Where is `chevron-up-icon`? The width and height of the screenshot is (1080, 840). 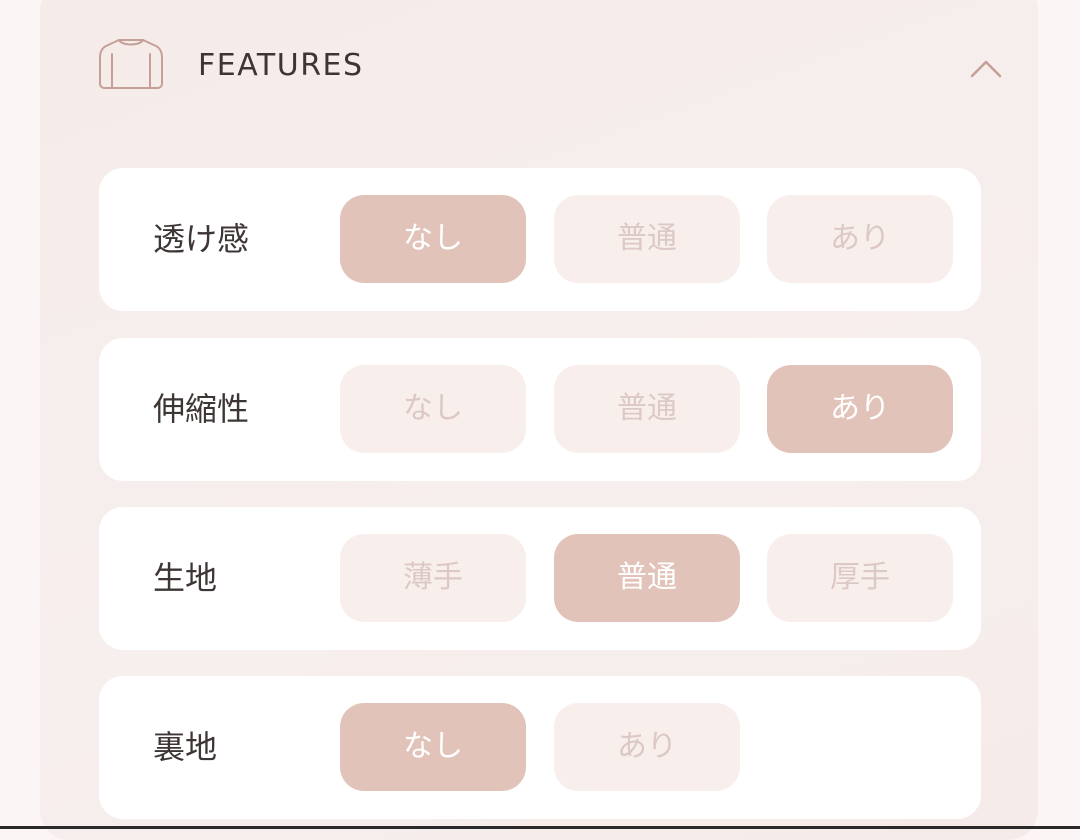
chevron-up-icon is located at coordinates (986, 68).